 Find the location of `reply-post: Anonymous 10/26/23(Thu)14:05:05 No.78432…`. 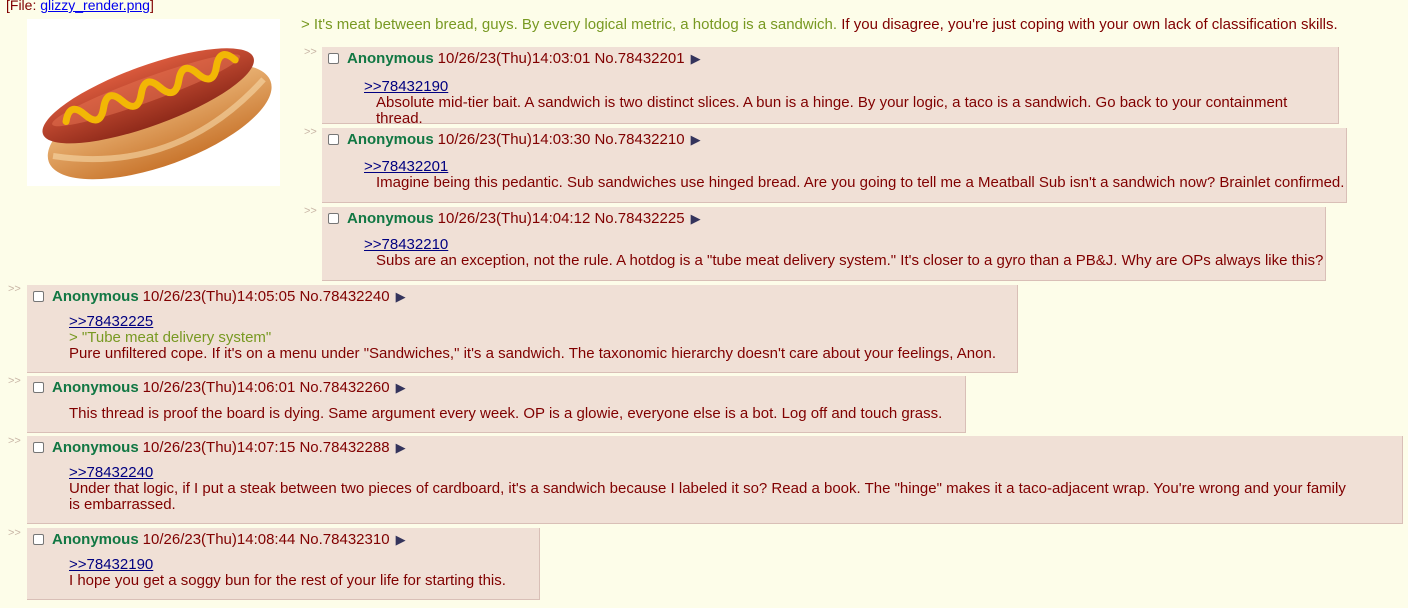

reply-post: Anonymous 10/26/23(Thu)14:05:05 No.78432… is located at coordinates (522, 329).